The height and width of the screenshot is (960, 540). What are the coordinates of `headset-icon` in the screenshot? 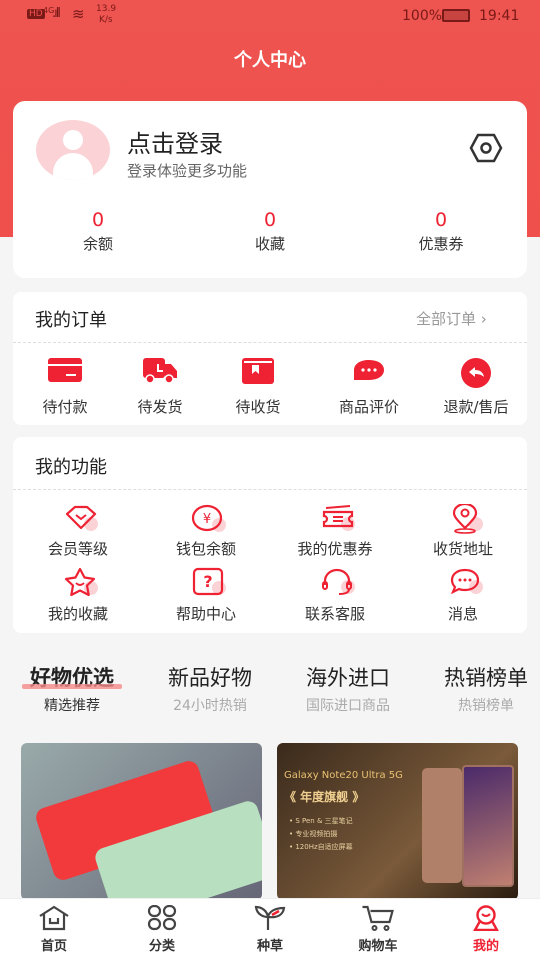 It's located at (338, 584).